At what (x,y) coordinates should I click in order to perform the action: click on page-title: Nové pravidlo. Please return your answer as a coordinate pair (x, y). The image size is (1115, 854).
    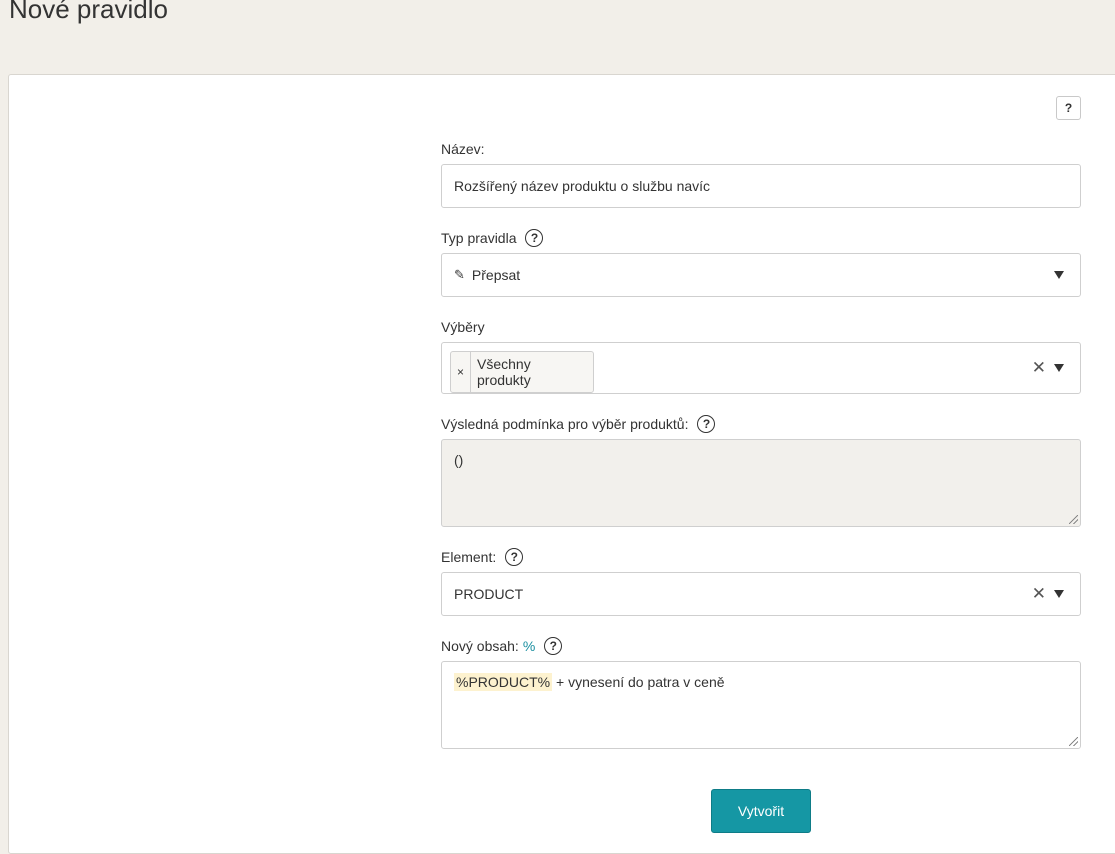
    Looking at the image, I should click on (88, 12).